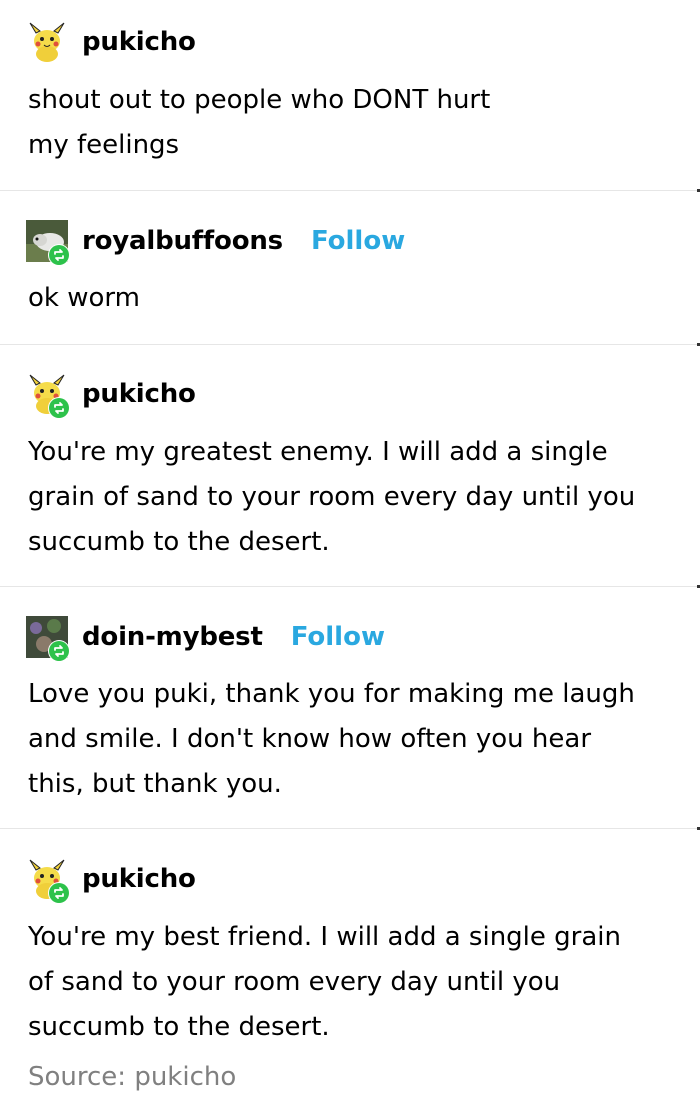  I want to click on post-text-content: ok worm, so click(84, 298).